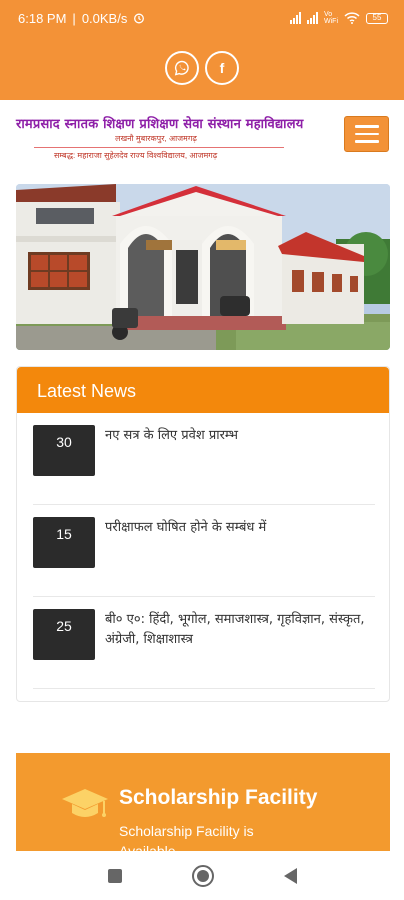 The image size is (404, 900). I want to click on facebook-icon: f, so click(222, 68).